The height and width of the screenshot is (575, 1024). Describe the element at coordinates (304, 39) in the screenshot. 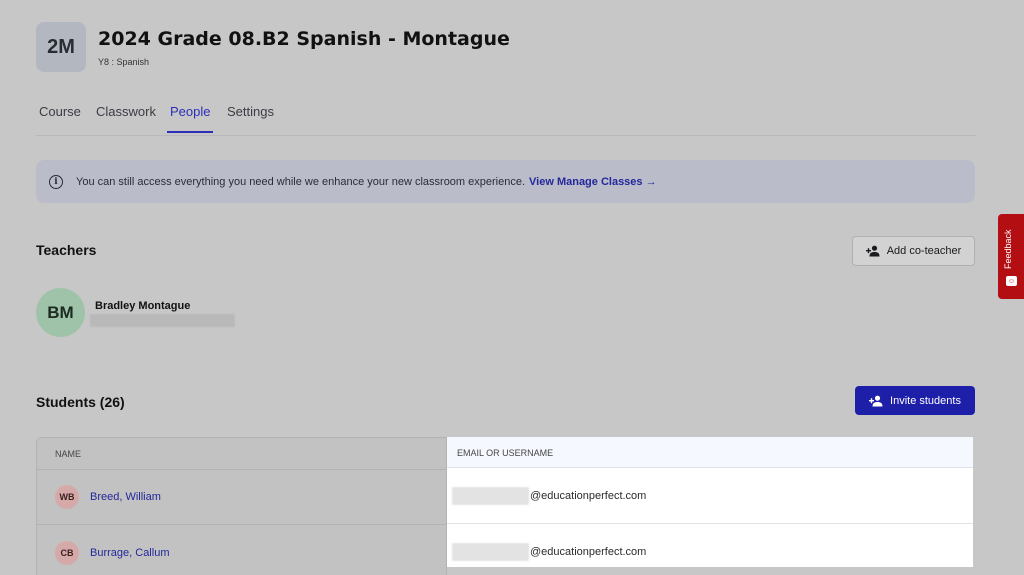

I see `page-title: 2024 Grade 08.B2 Spanish - Montague` at that location.